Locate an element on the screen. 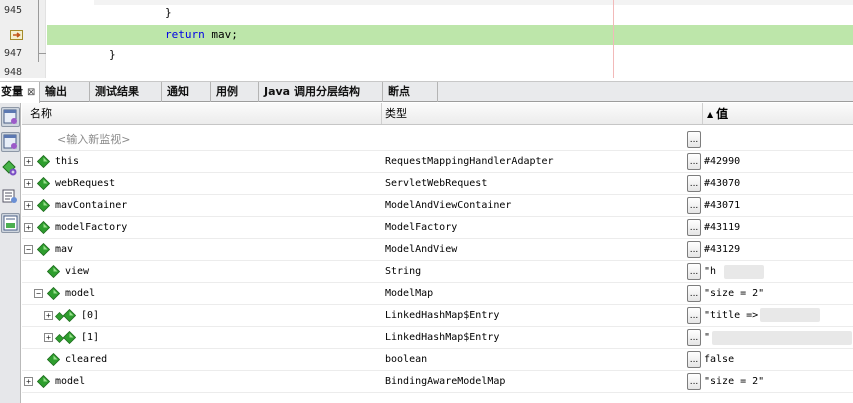 Image resolution: width=853 pixels, height=403 pixels. new-watch-button is located at coordinates (10, 169).